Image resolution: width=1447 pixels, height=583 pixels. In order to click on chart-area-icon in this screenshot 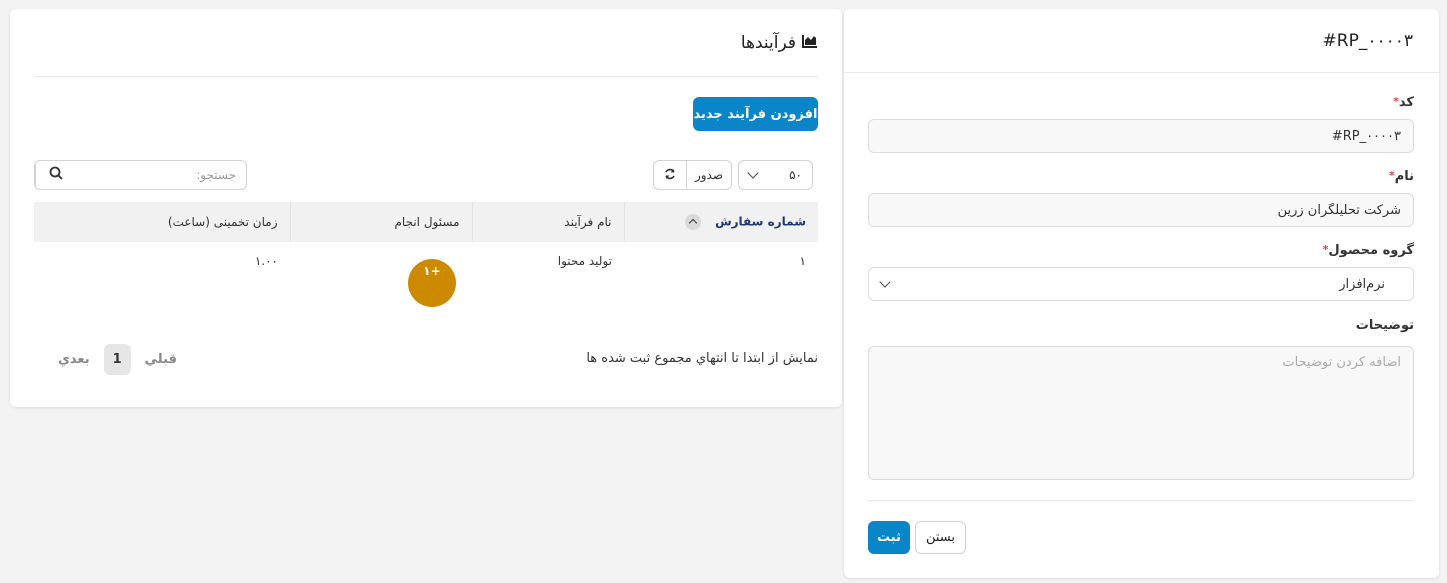, I will do `click(810, 43)`.